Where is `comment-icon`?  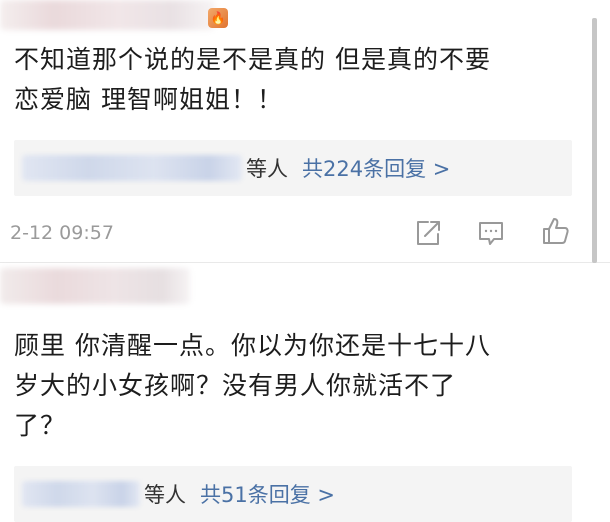
comment-icon is located at coordinates (491, 233).